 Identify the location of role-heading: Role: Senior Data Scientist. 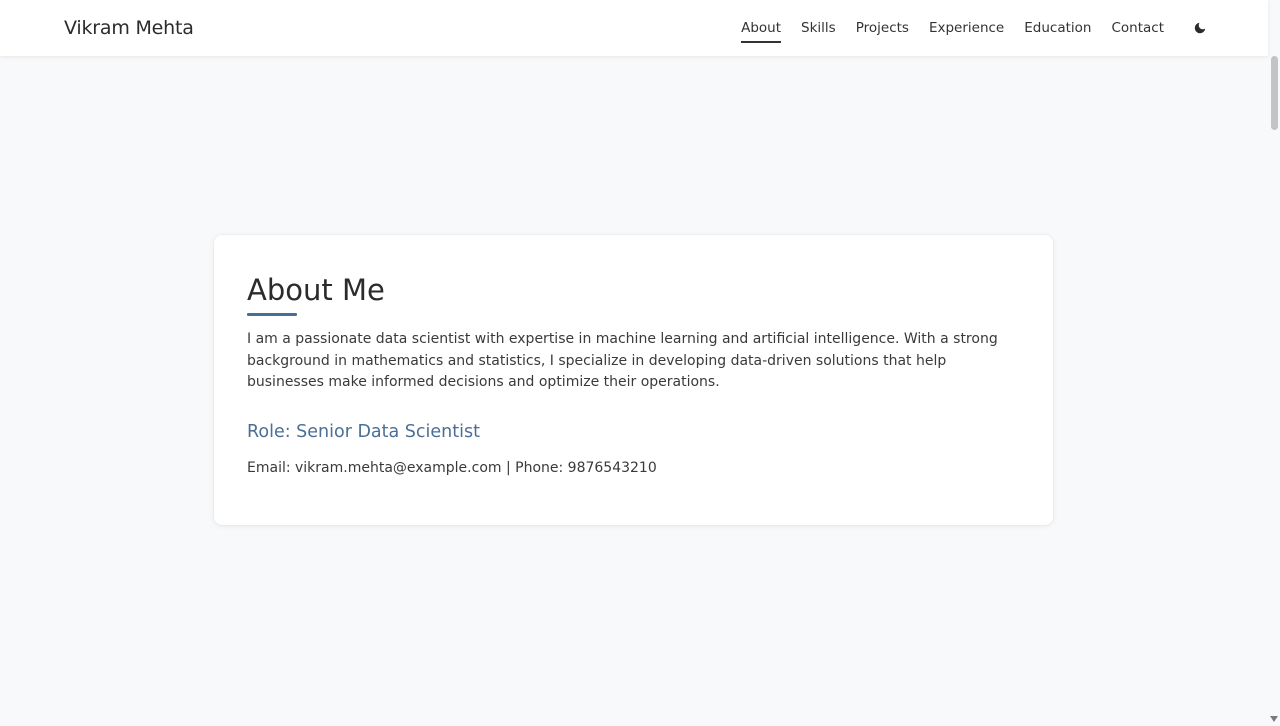
(363, 431).